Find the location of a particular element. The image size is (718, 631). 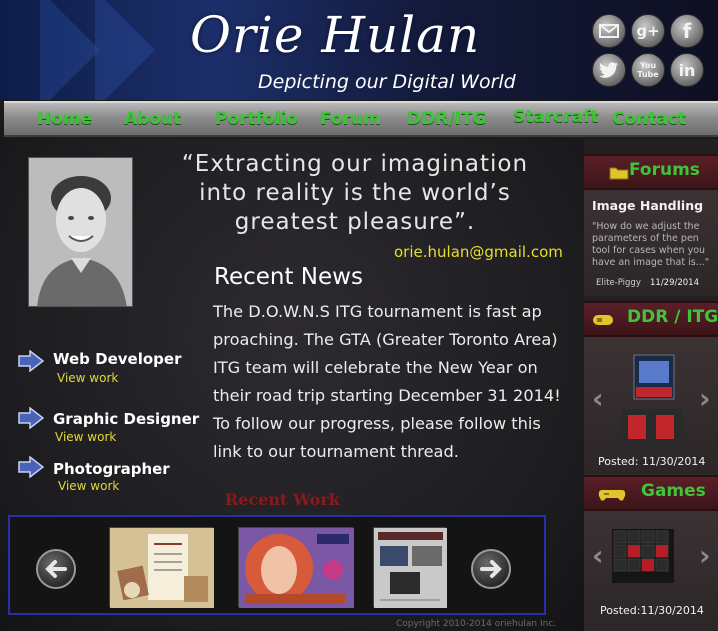

recent-work-carousel is located at coordinates (277, 565).